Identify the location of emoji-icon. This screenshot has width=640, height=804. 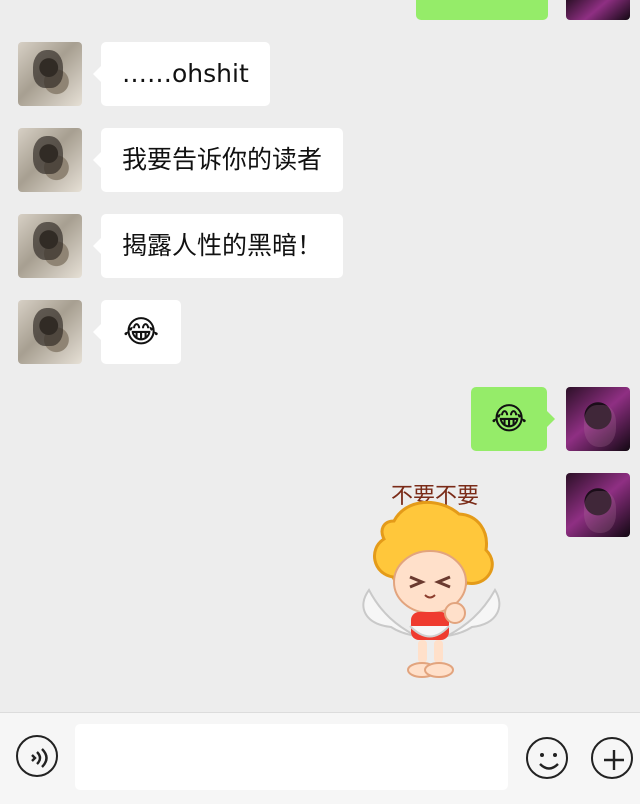
(547, 758).